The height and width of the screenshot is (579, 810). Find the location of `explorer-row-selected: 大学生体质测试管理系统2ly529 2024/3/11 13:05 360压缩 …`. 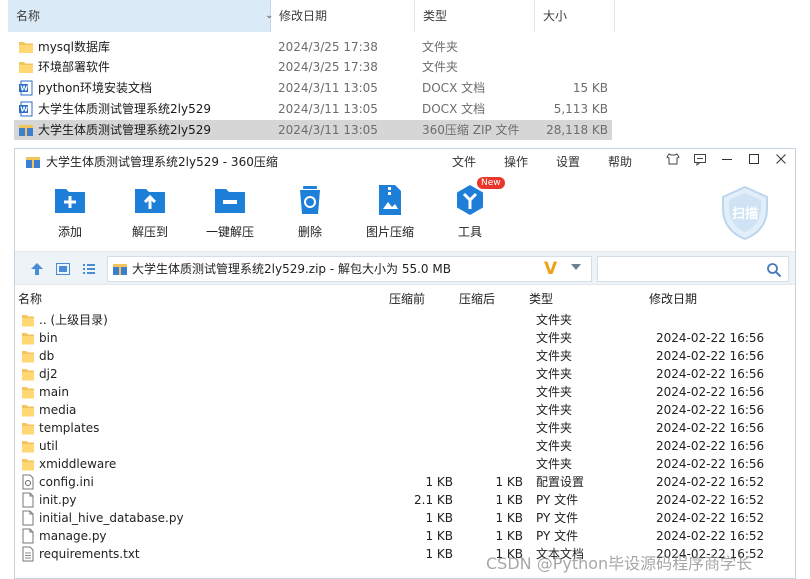

explorer-row-selected: 大学生体质测试管理系统2ly529 2024/3/11 13:05 360压缩 … is located at coordinates (313, 130).